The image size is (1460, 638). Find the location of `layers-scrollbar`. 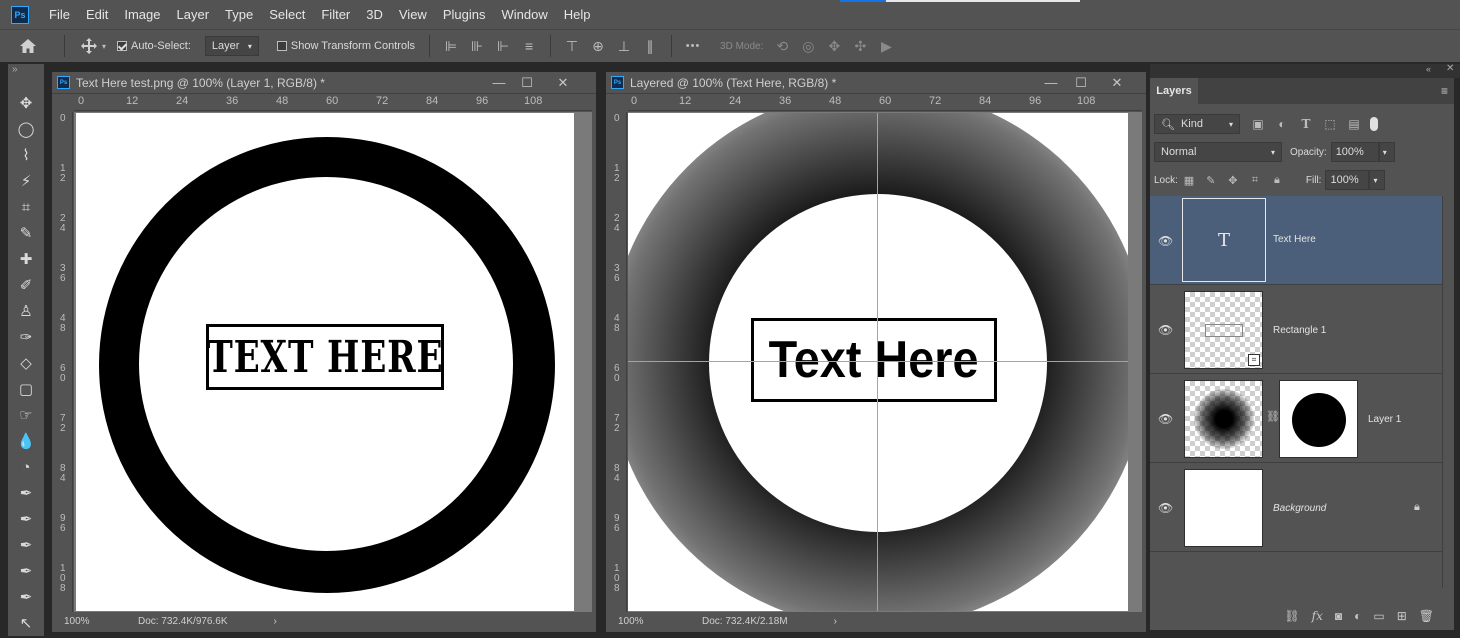

layers-scrollbar is located at coordinates (1448, 392).